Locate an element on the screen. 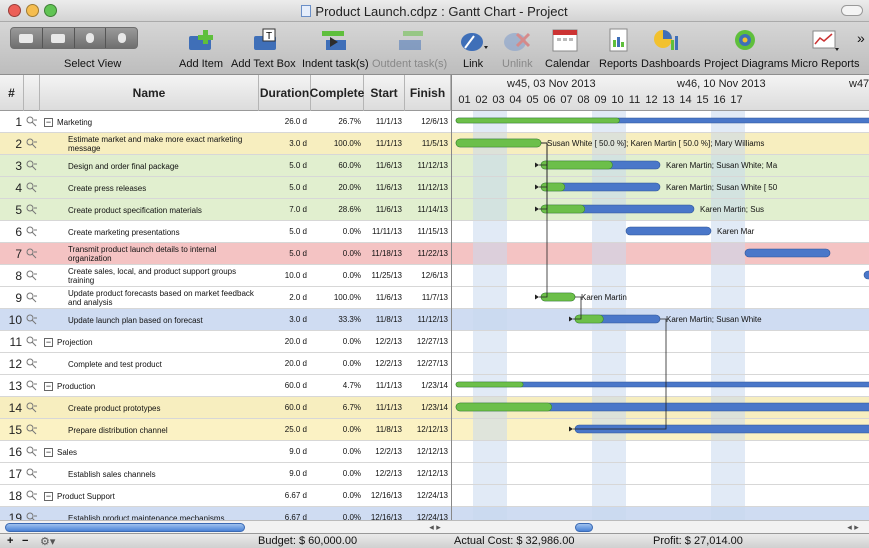  gear-icon: ⚙▾ is located at coordinates (47, 541).